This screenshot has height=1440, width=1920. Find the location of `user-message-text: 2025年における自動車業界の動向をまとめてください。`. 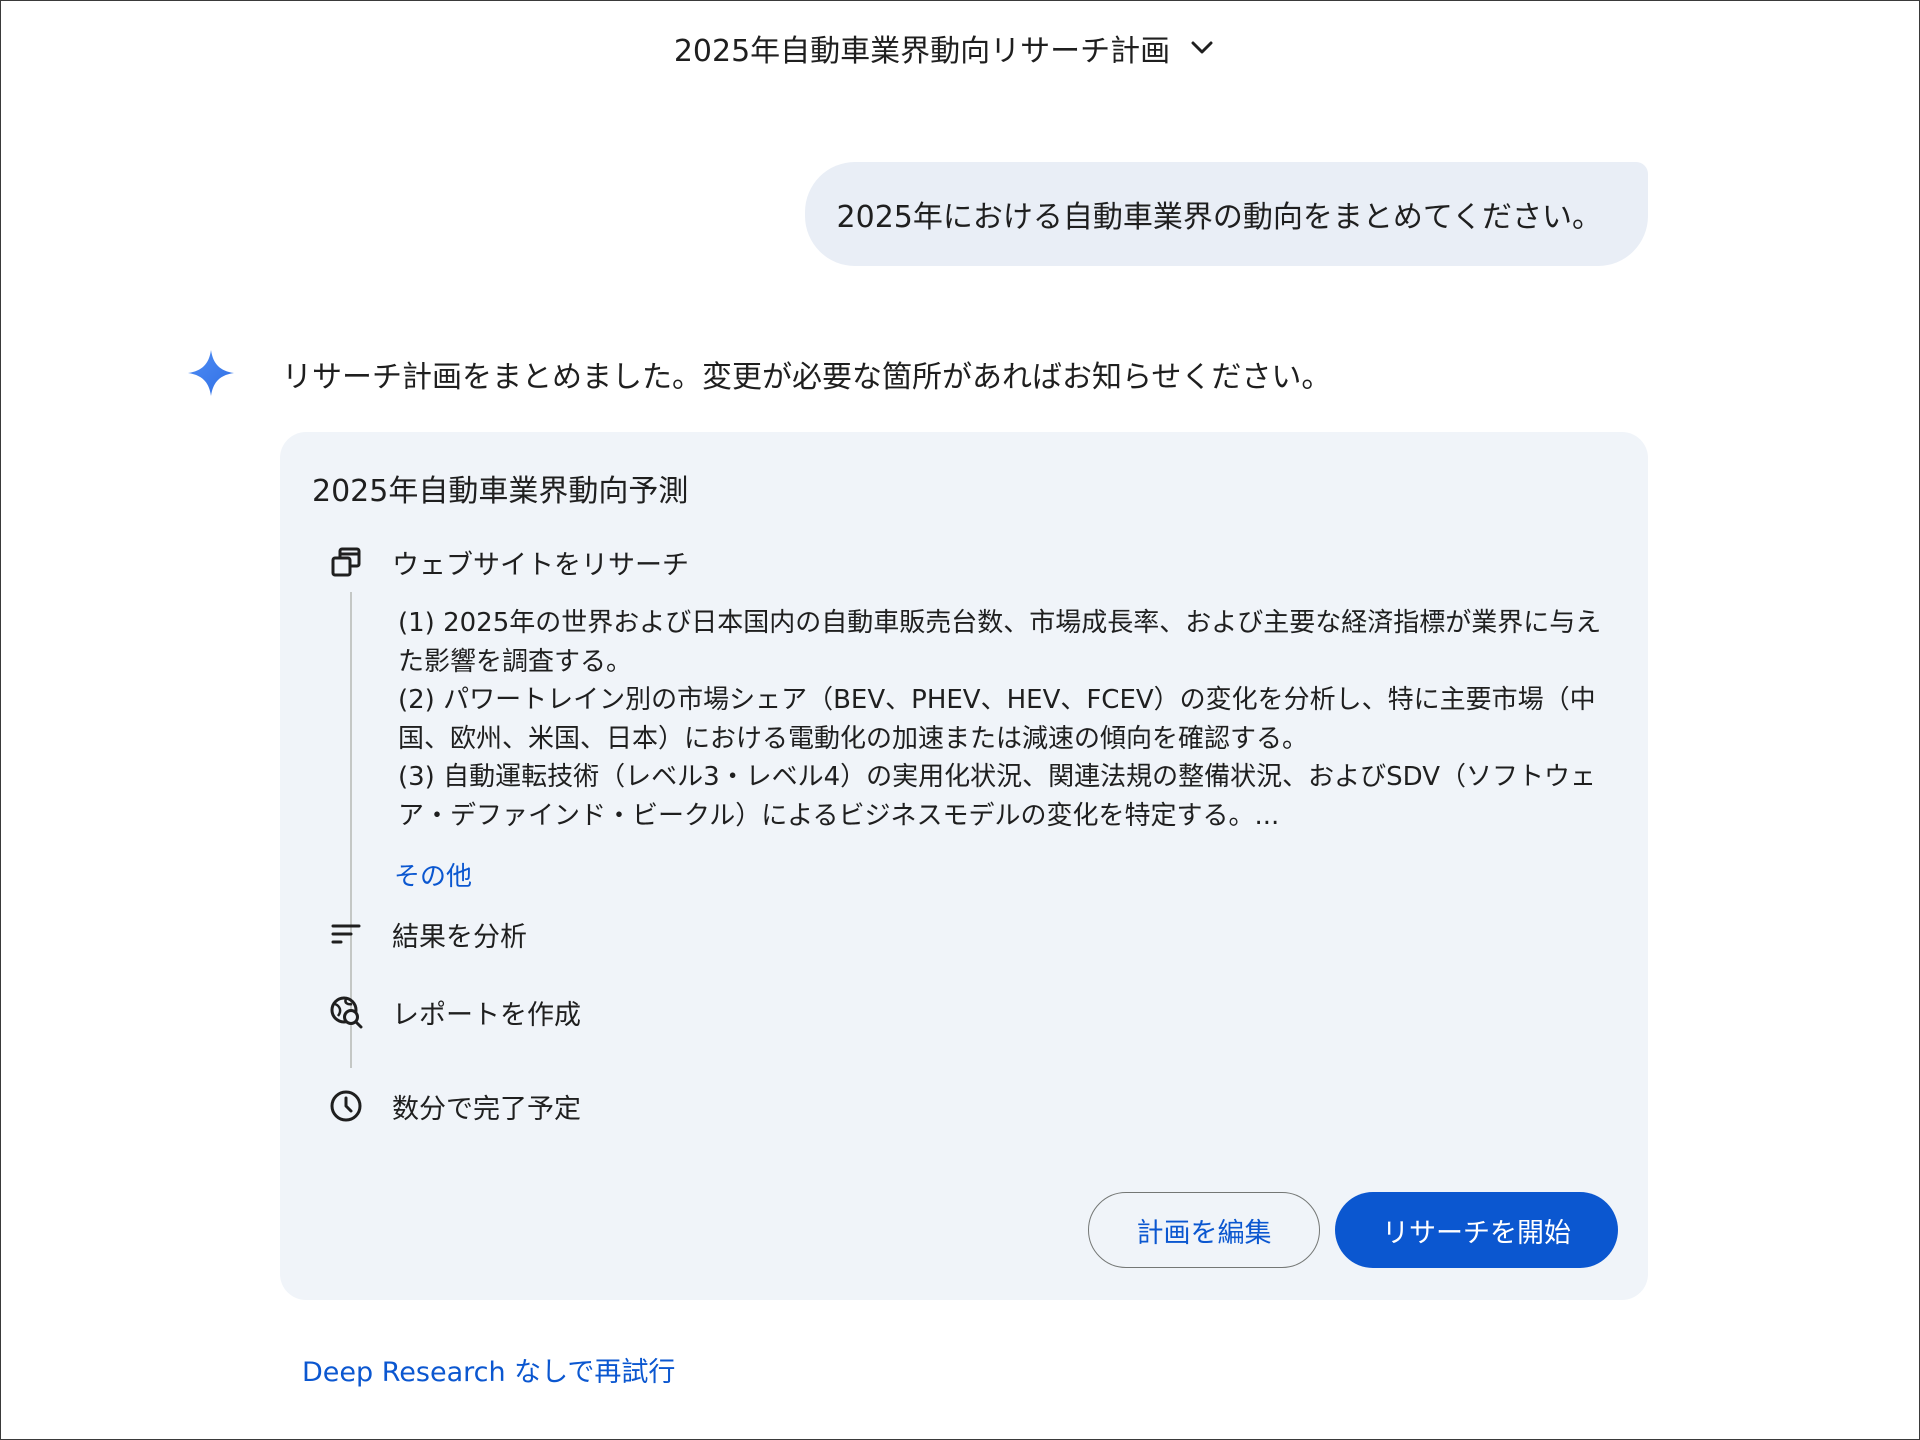

user-message-text: 2025年における自動車業界の動向をまとめてください。 is located at coordinates (1219, 217).